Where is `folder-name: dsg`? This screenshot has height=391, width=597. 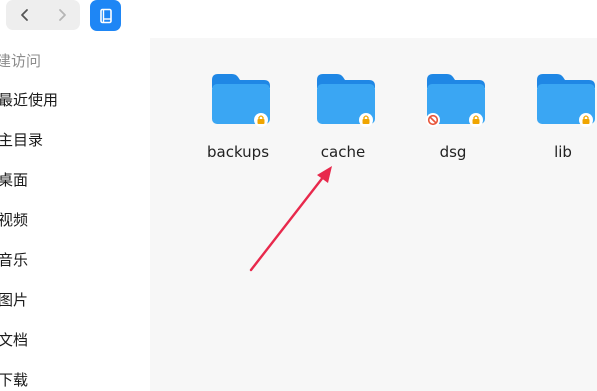 folder-name: dsg is located at coordinates (453, 152).